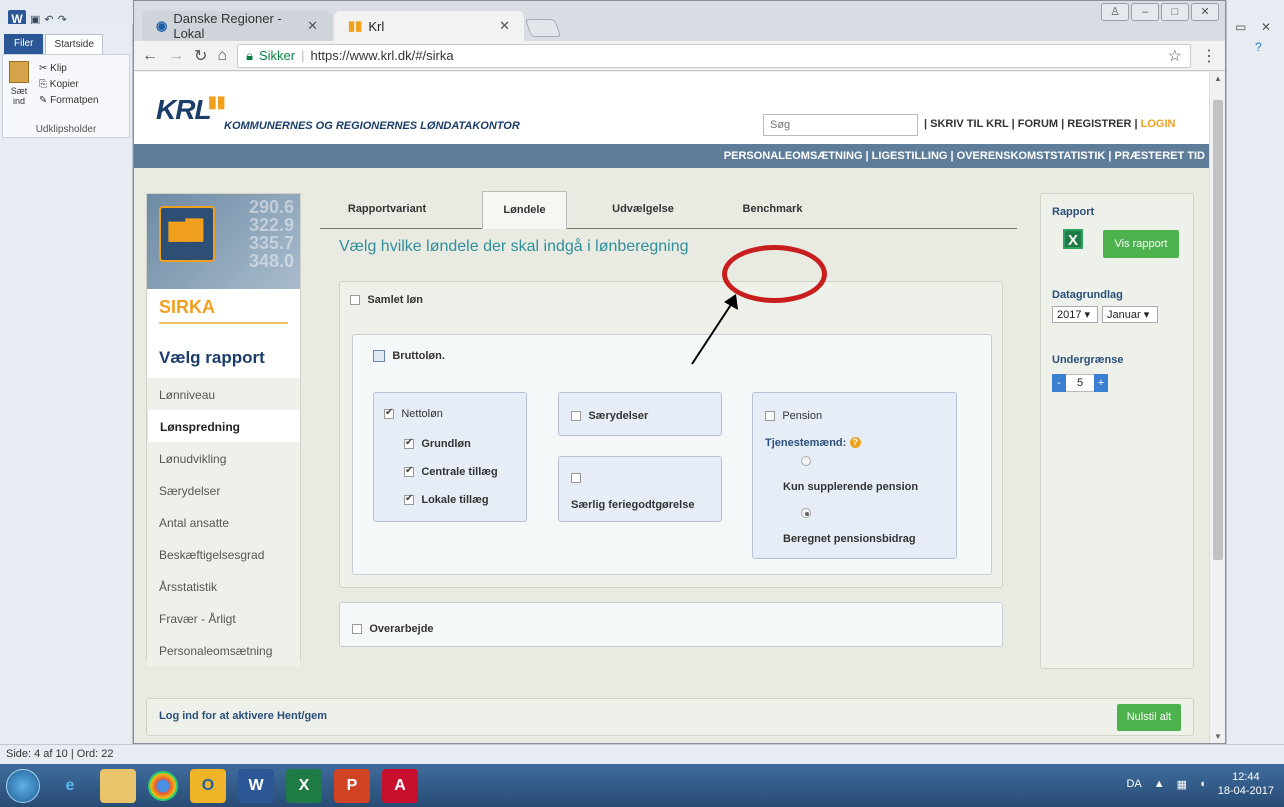 The width and height of the screenshot is (1284, 807). Describe the element at coordinates (19, 83) in the screenshot. I see `paste-button: Sæt ind` at that location.